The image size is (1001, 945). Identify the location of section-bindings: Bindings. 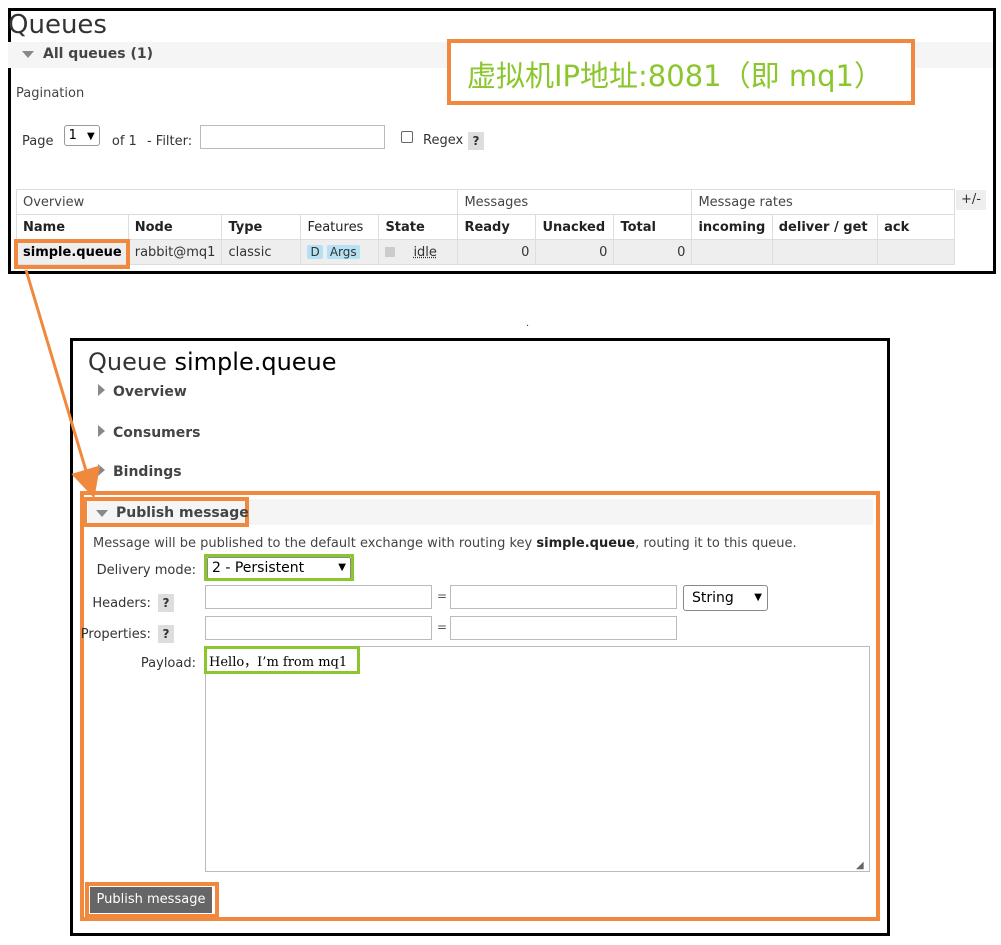
(140, 472).